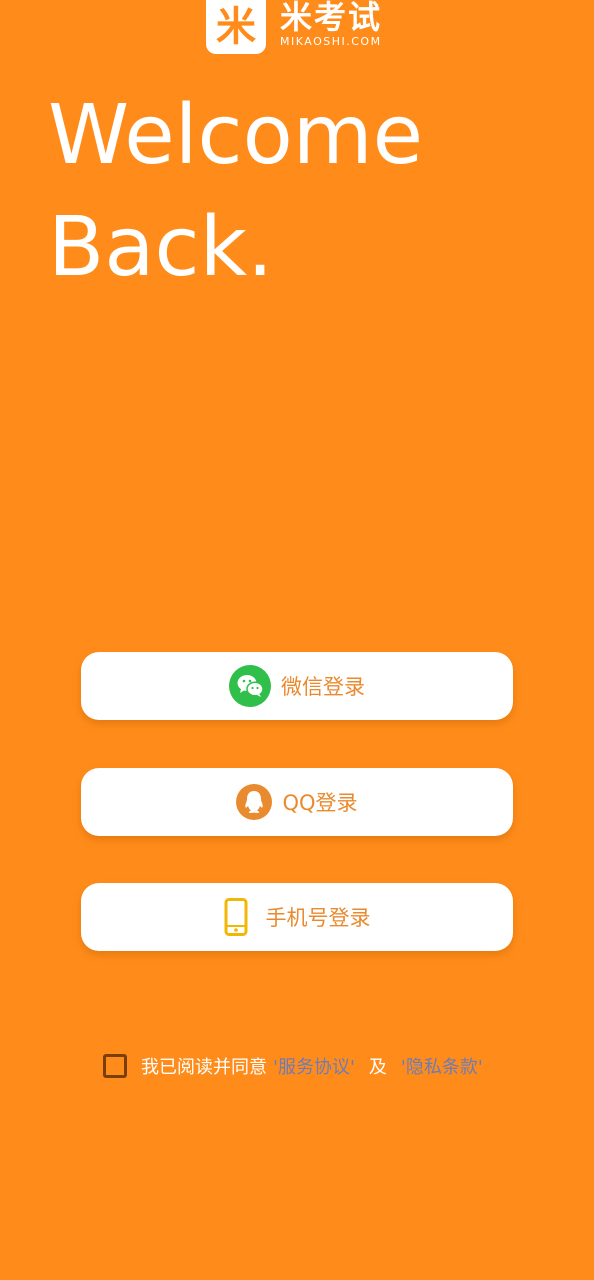  What do you see at coordinates (331, 41) in the screenshot?
I see `logo-domain: MIKAOSHI.COM` at bounding box center [331, 41].